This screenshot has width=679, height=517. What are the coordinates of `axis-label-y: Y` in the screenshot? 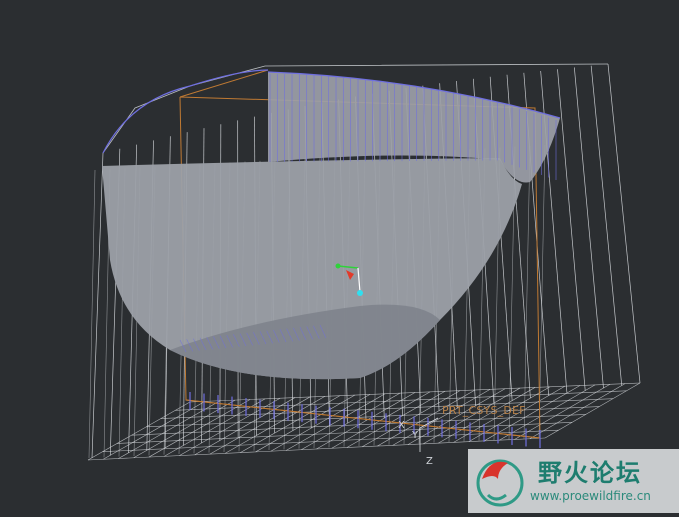 It's located at (415, 435).